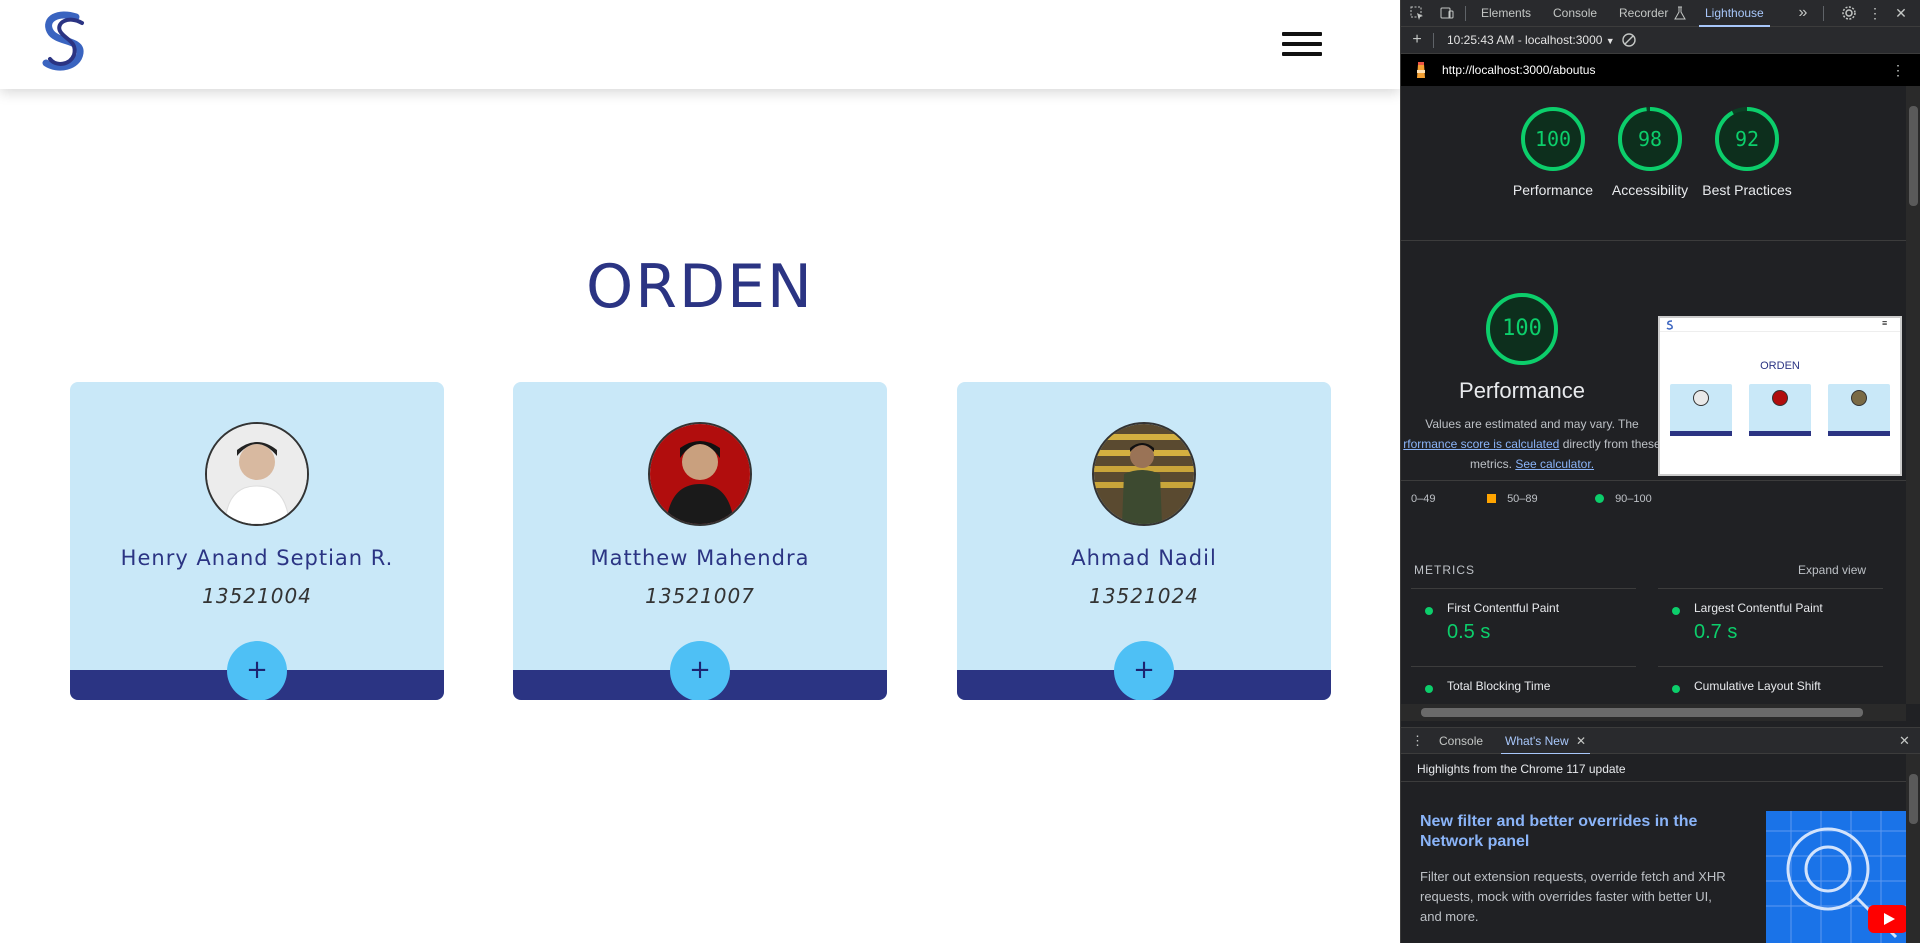 The width and height of the screenshot is (1920, 943). What do you see at coordinates (1875, 13) in the screenshot?
I see `kebab-menu-icon: ⋮` at bounding box center [1875, 13].